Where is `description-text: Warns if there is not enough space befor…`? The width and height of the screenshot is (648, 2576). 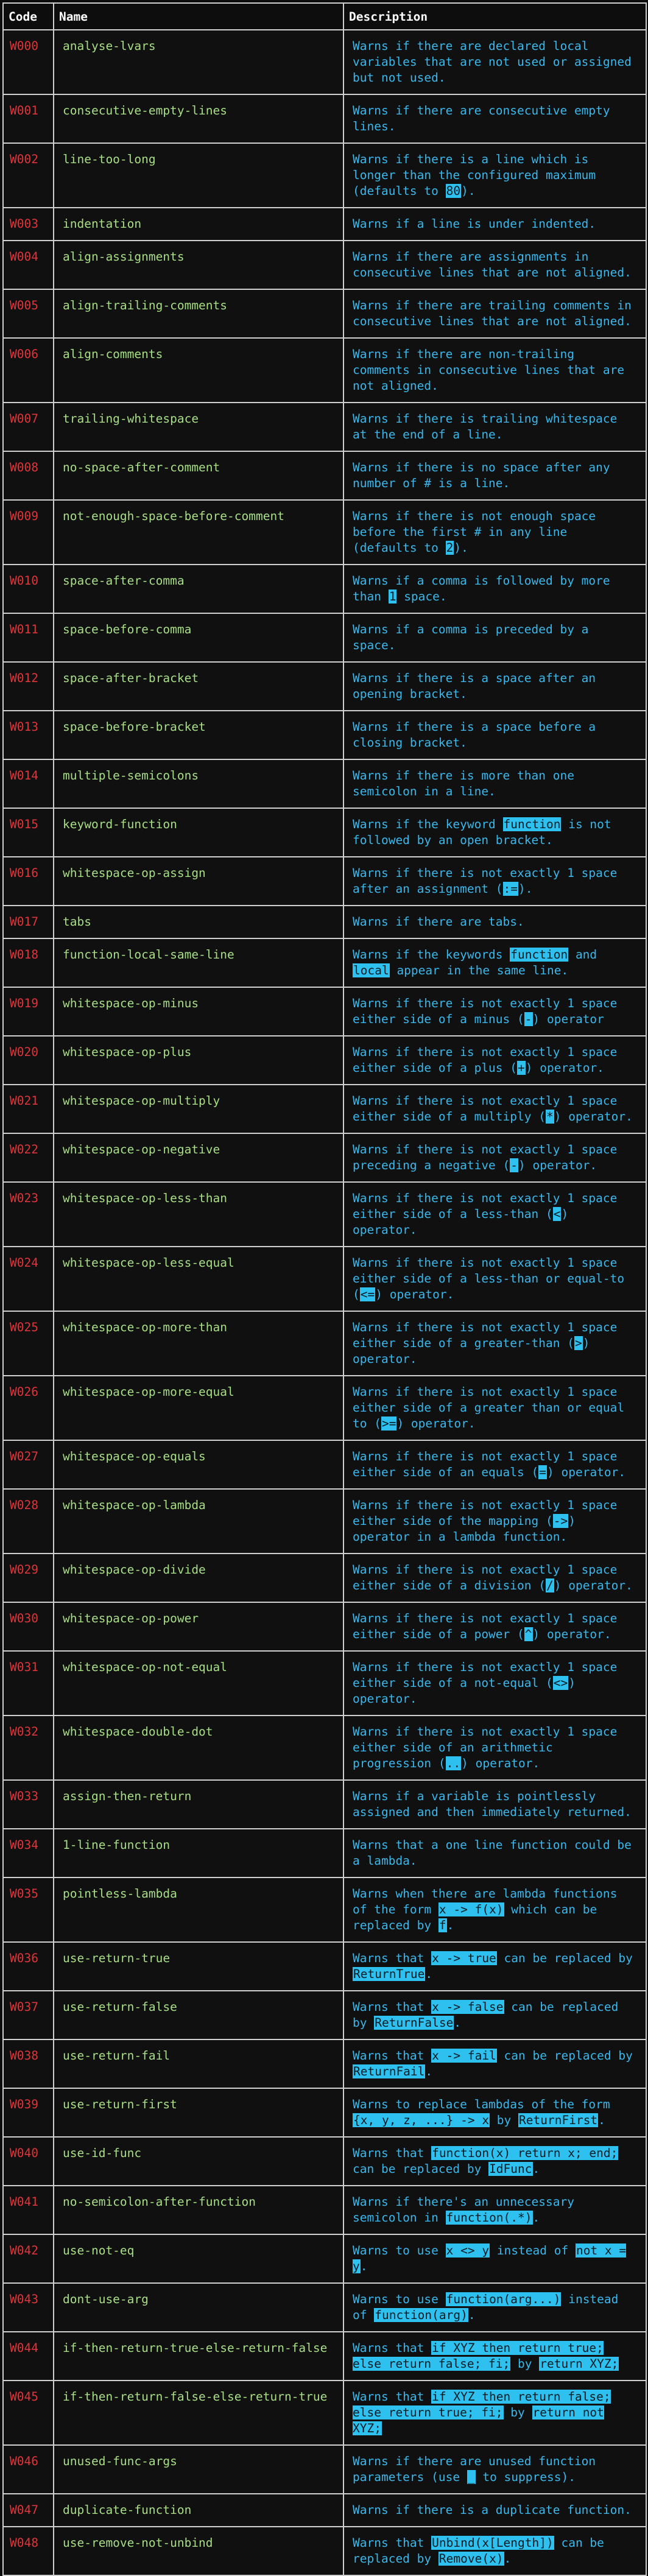 description-text: Warns if there is not enough space befor… is located at coordinates (475, 532).